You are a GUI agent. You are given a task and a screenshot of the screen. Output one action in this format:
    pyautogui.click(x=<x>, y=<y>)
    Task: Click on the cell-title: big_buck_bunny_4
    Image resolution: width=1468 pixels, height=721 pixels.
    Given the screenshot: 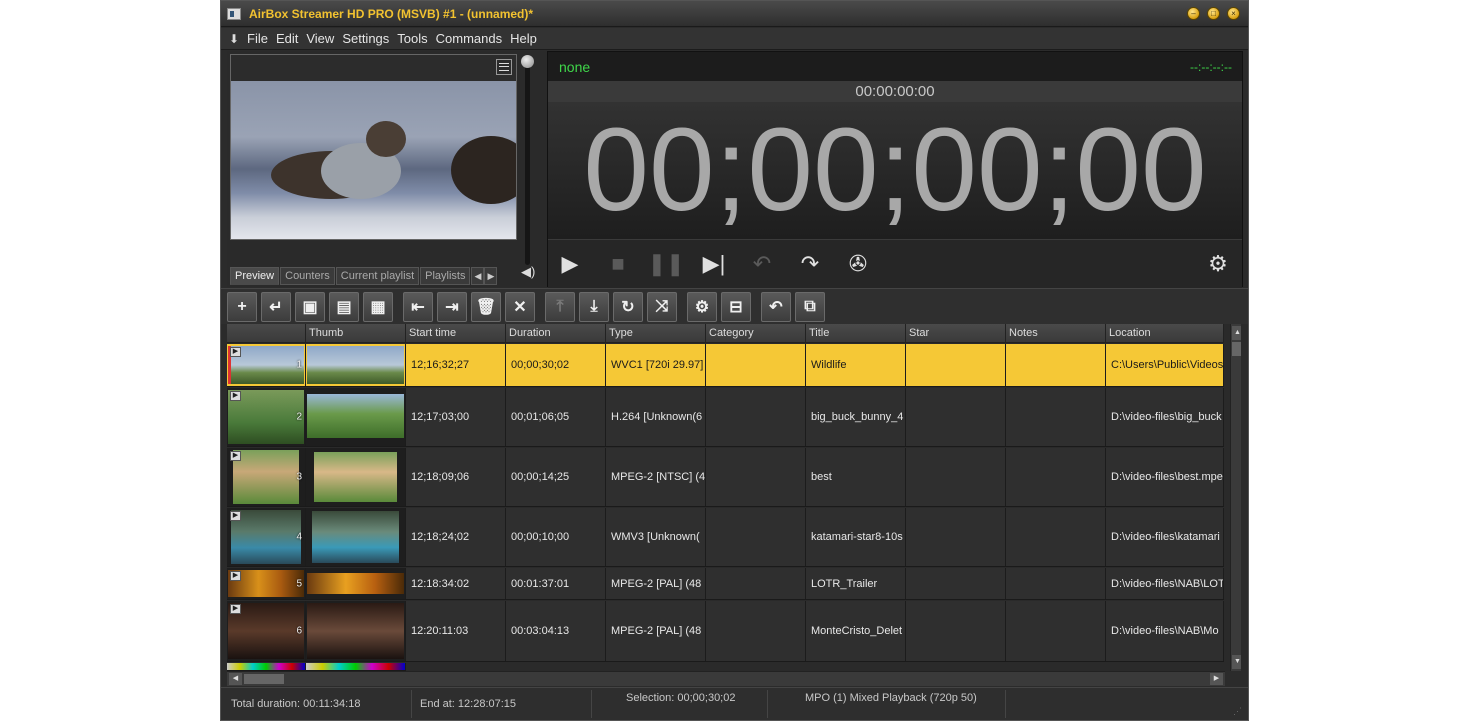 What is the action you would take?
    pyautogui.click(x=856, y=417)
    